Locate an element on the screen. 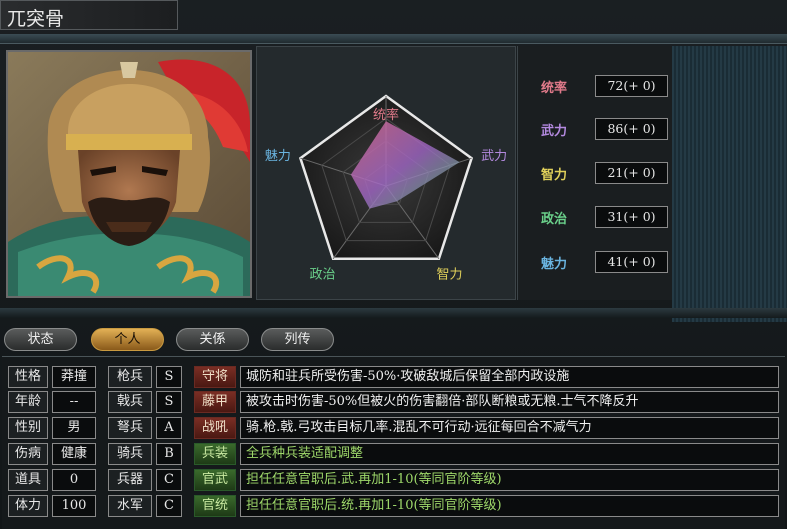  aptitude-value-cavalry: B is located at coordinates (169, 454).